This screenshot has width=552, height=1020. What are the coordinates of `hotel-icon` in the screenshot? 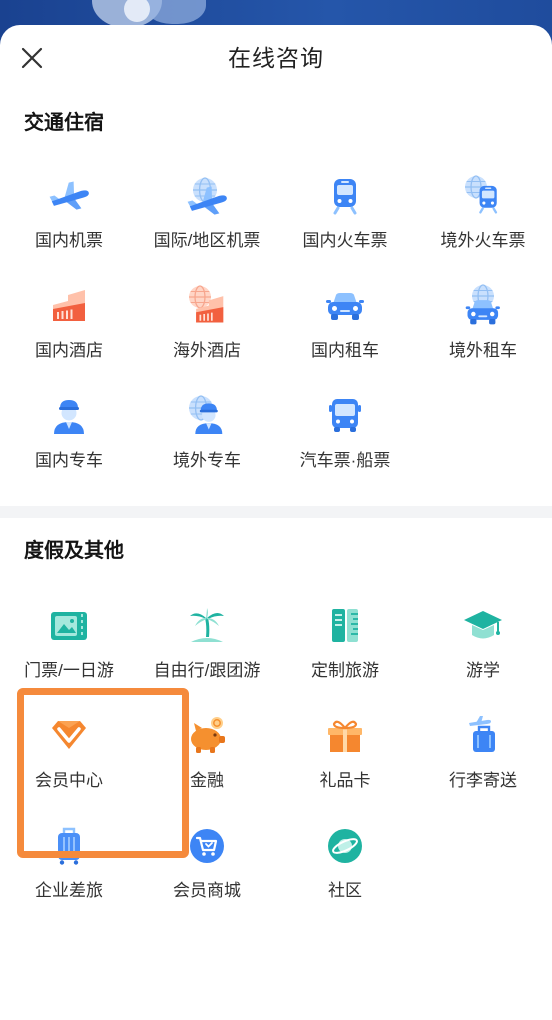 It's located at (69, 306).